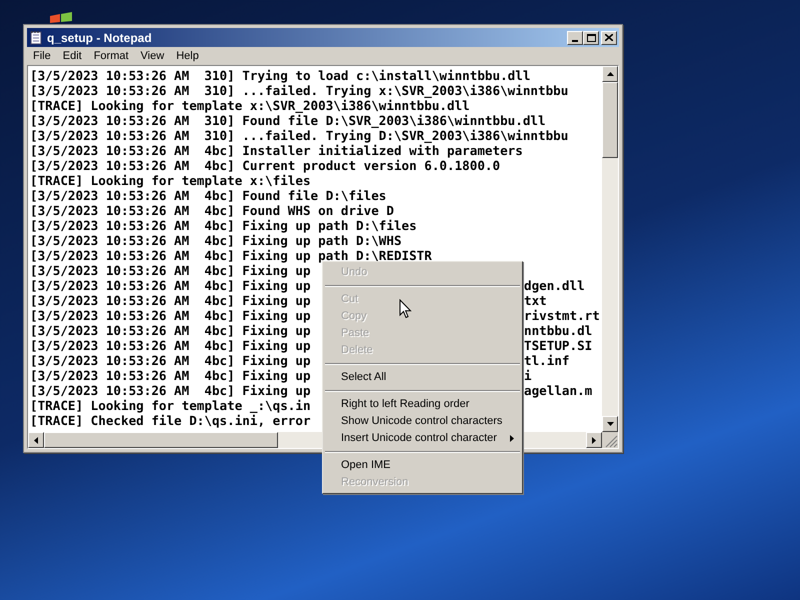  I want to click on log-line-fragment: agellan.m, so click(558, 390).